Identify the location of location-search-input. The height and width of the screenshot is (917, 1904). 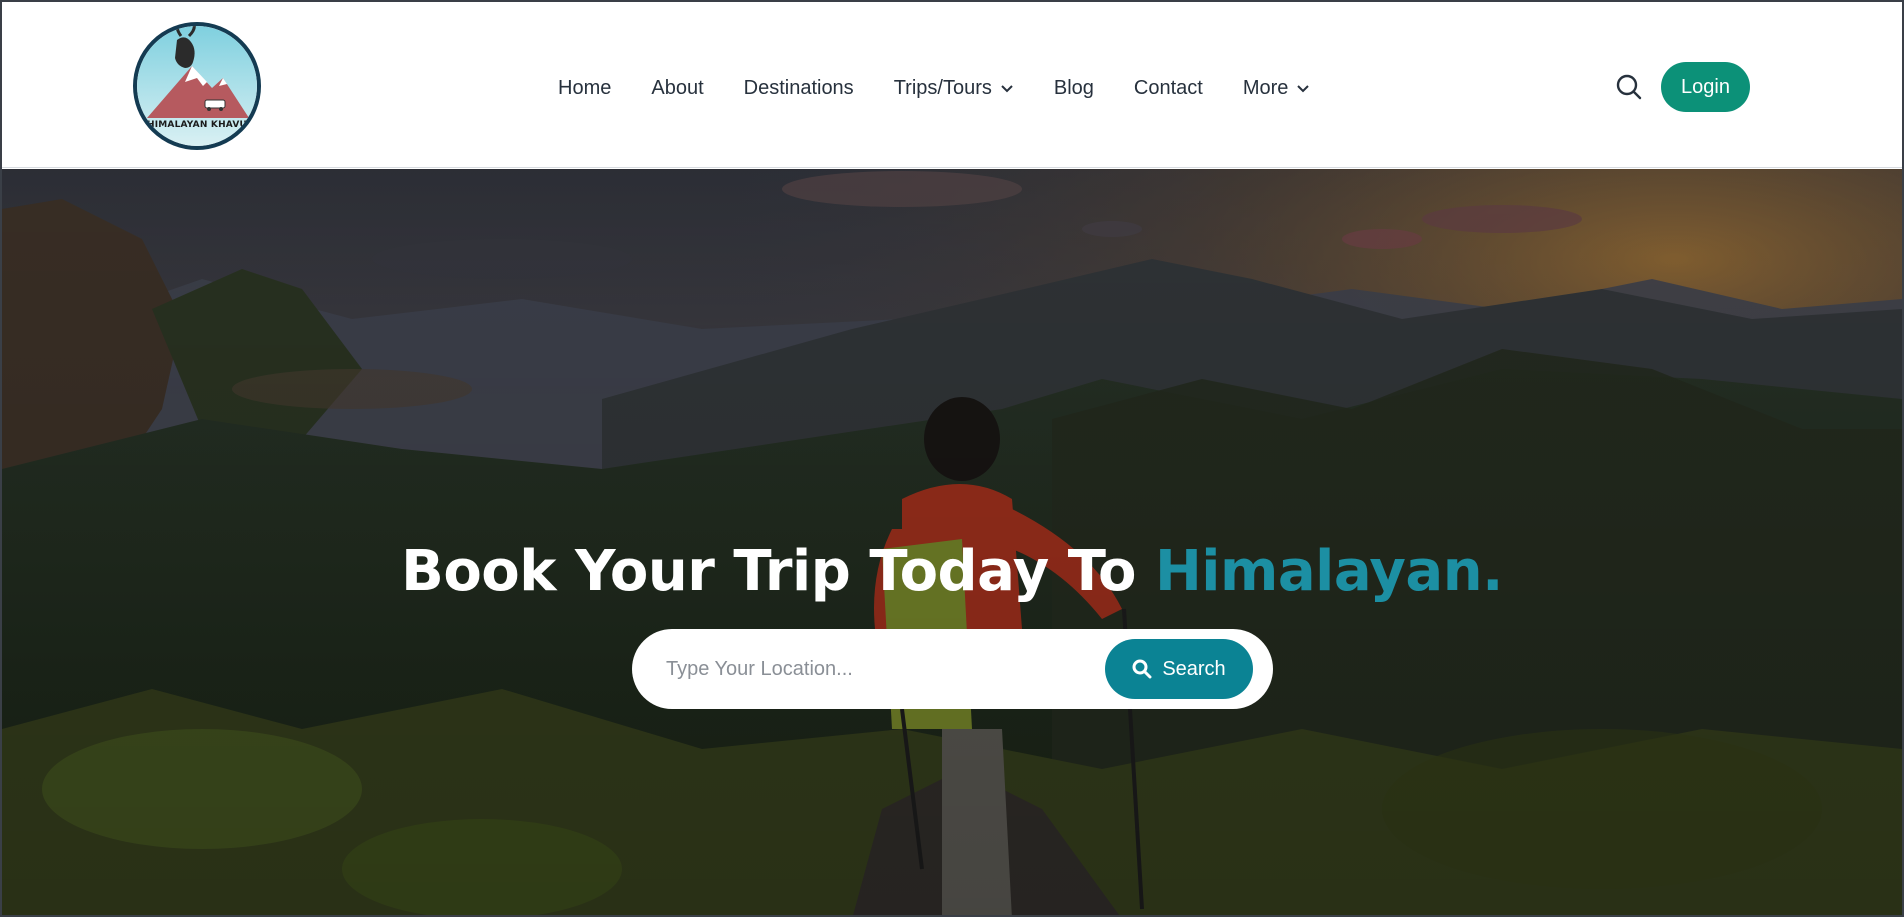
(885, 669).